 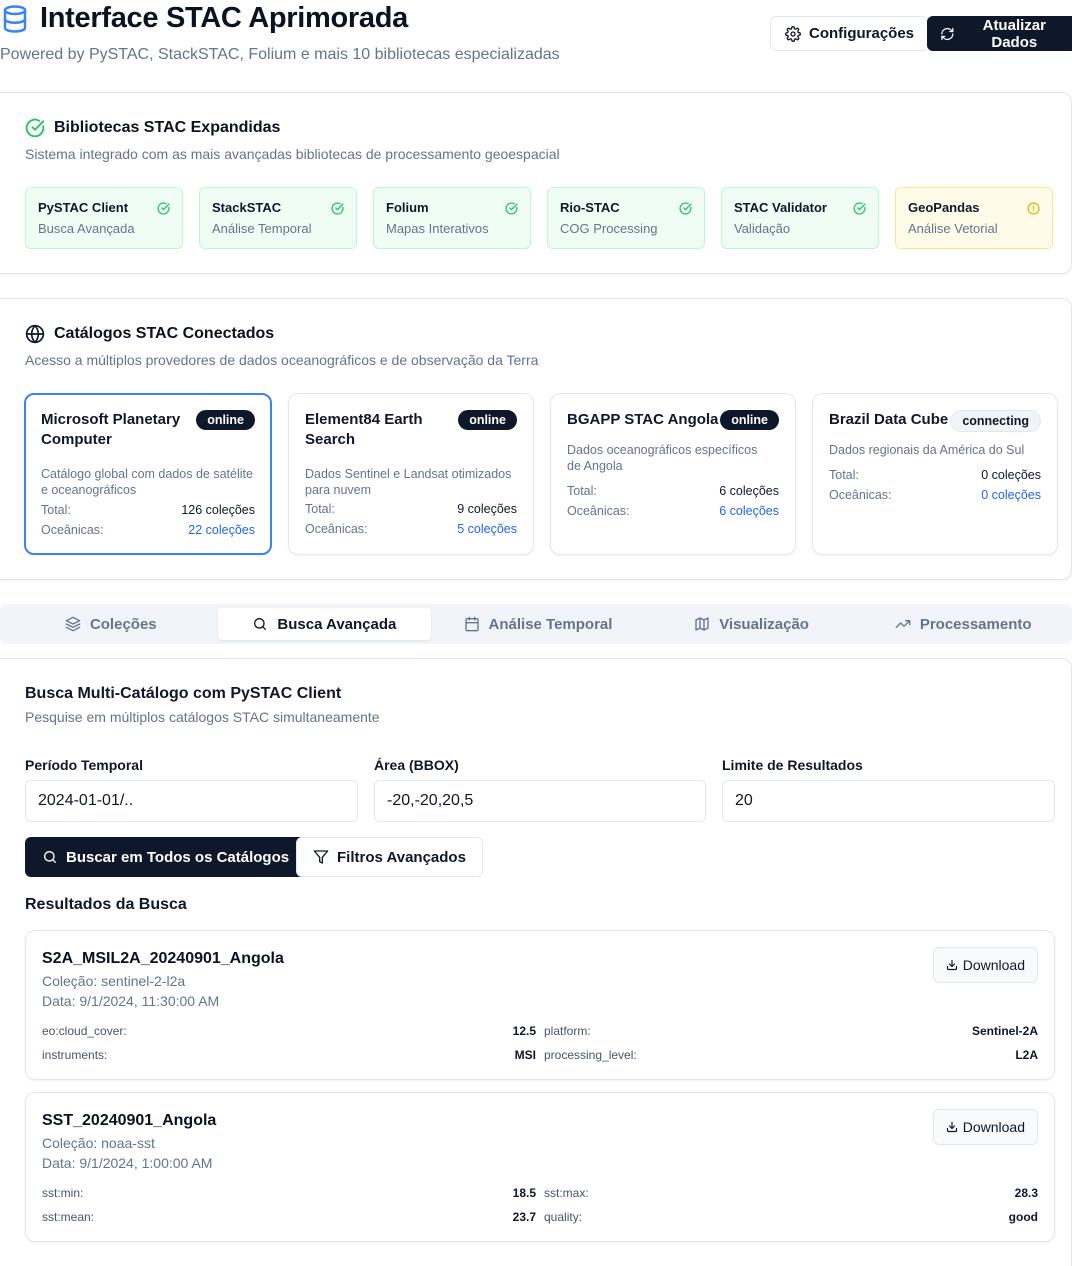 What do you see at coordinates (106, 904) in the screenshot?
I see `results-title: Resultados da Busca` at bounding box center [106, 904].